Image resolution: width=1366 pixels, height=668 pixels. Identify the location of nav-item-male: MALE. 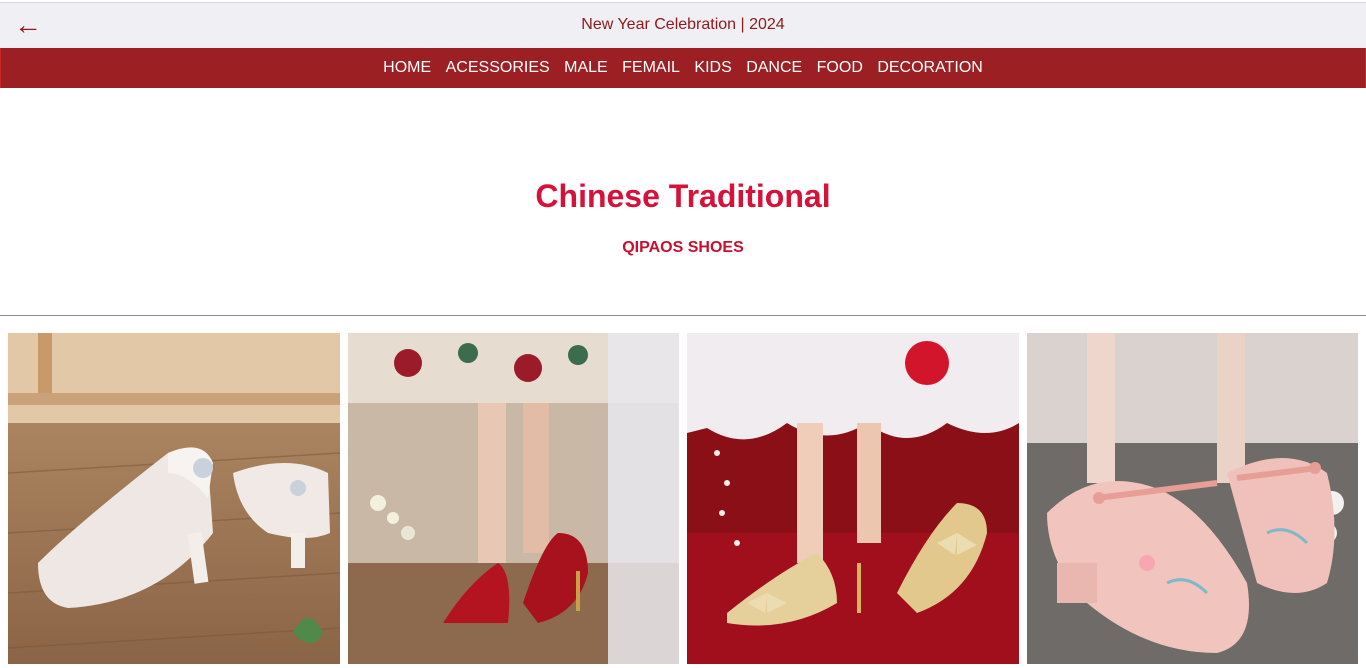
(586, 68).